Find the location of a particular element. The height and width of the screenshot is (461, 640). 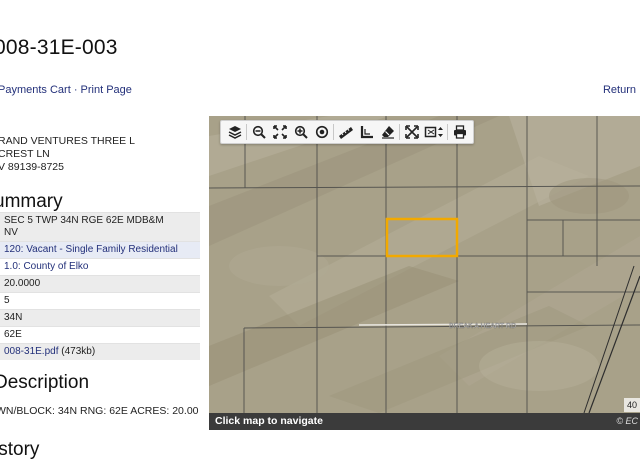

table-row: 008-31E.pdf (473kb) is located at coordinates (100, 351).